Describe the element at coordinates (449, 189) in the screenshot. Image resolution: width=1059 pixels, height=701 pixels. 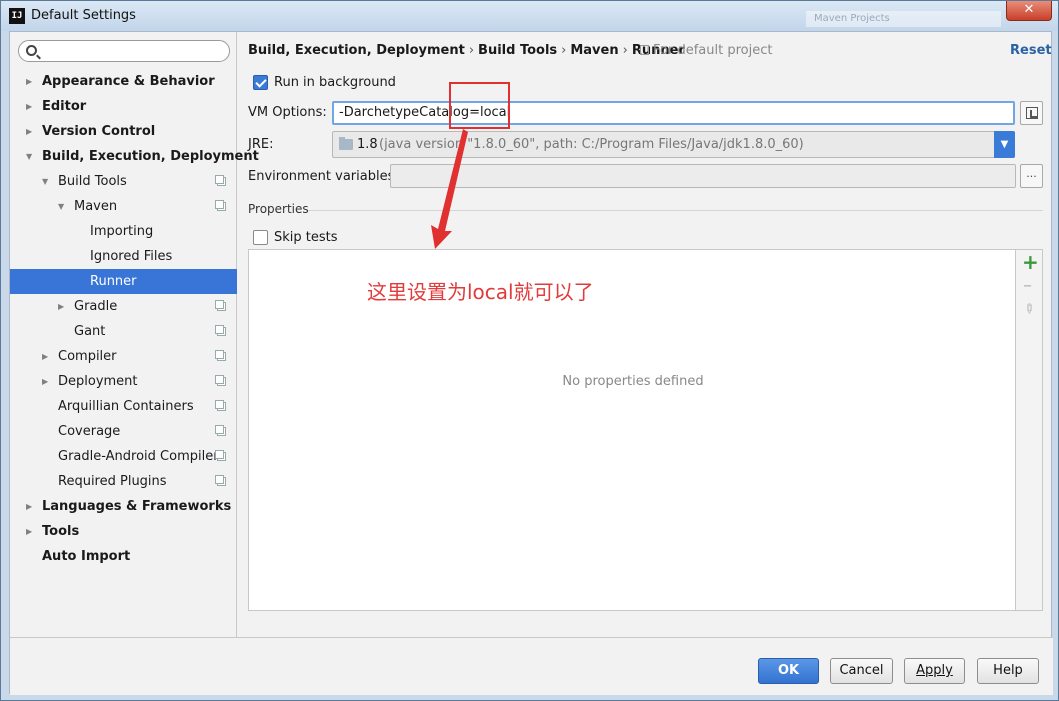
I see `annotation-arrow` at that location.